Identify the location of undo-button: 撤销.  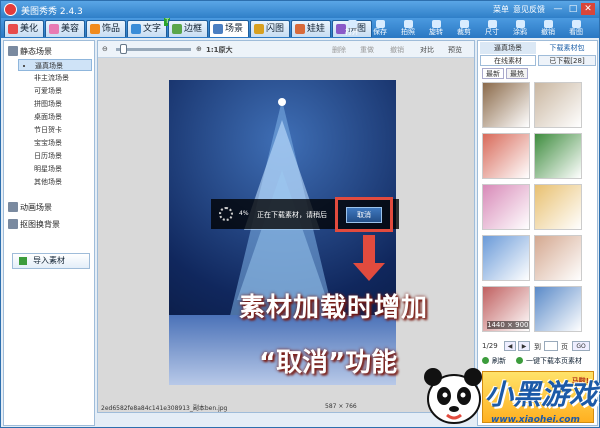
(548, 28).